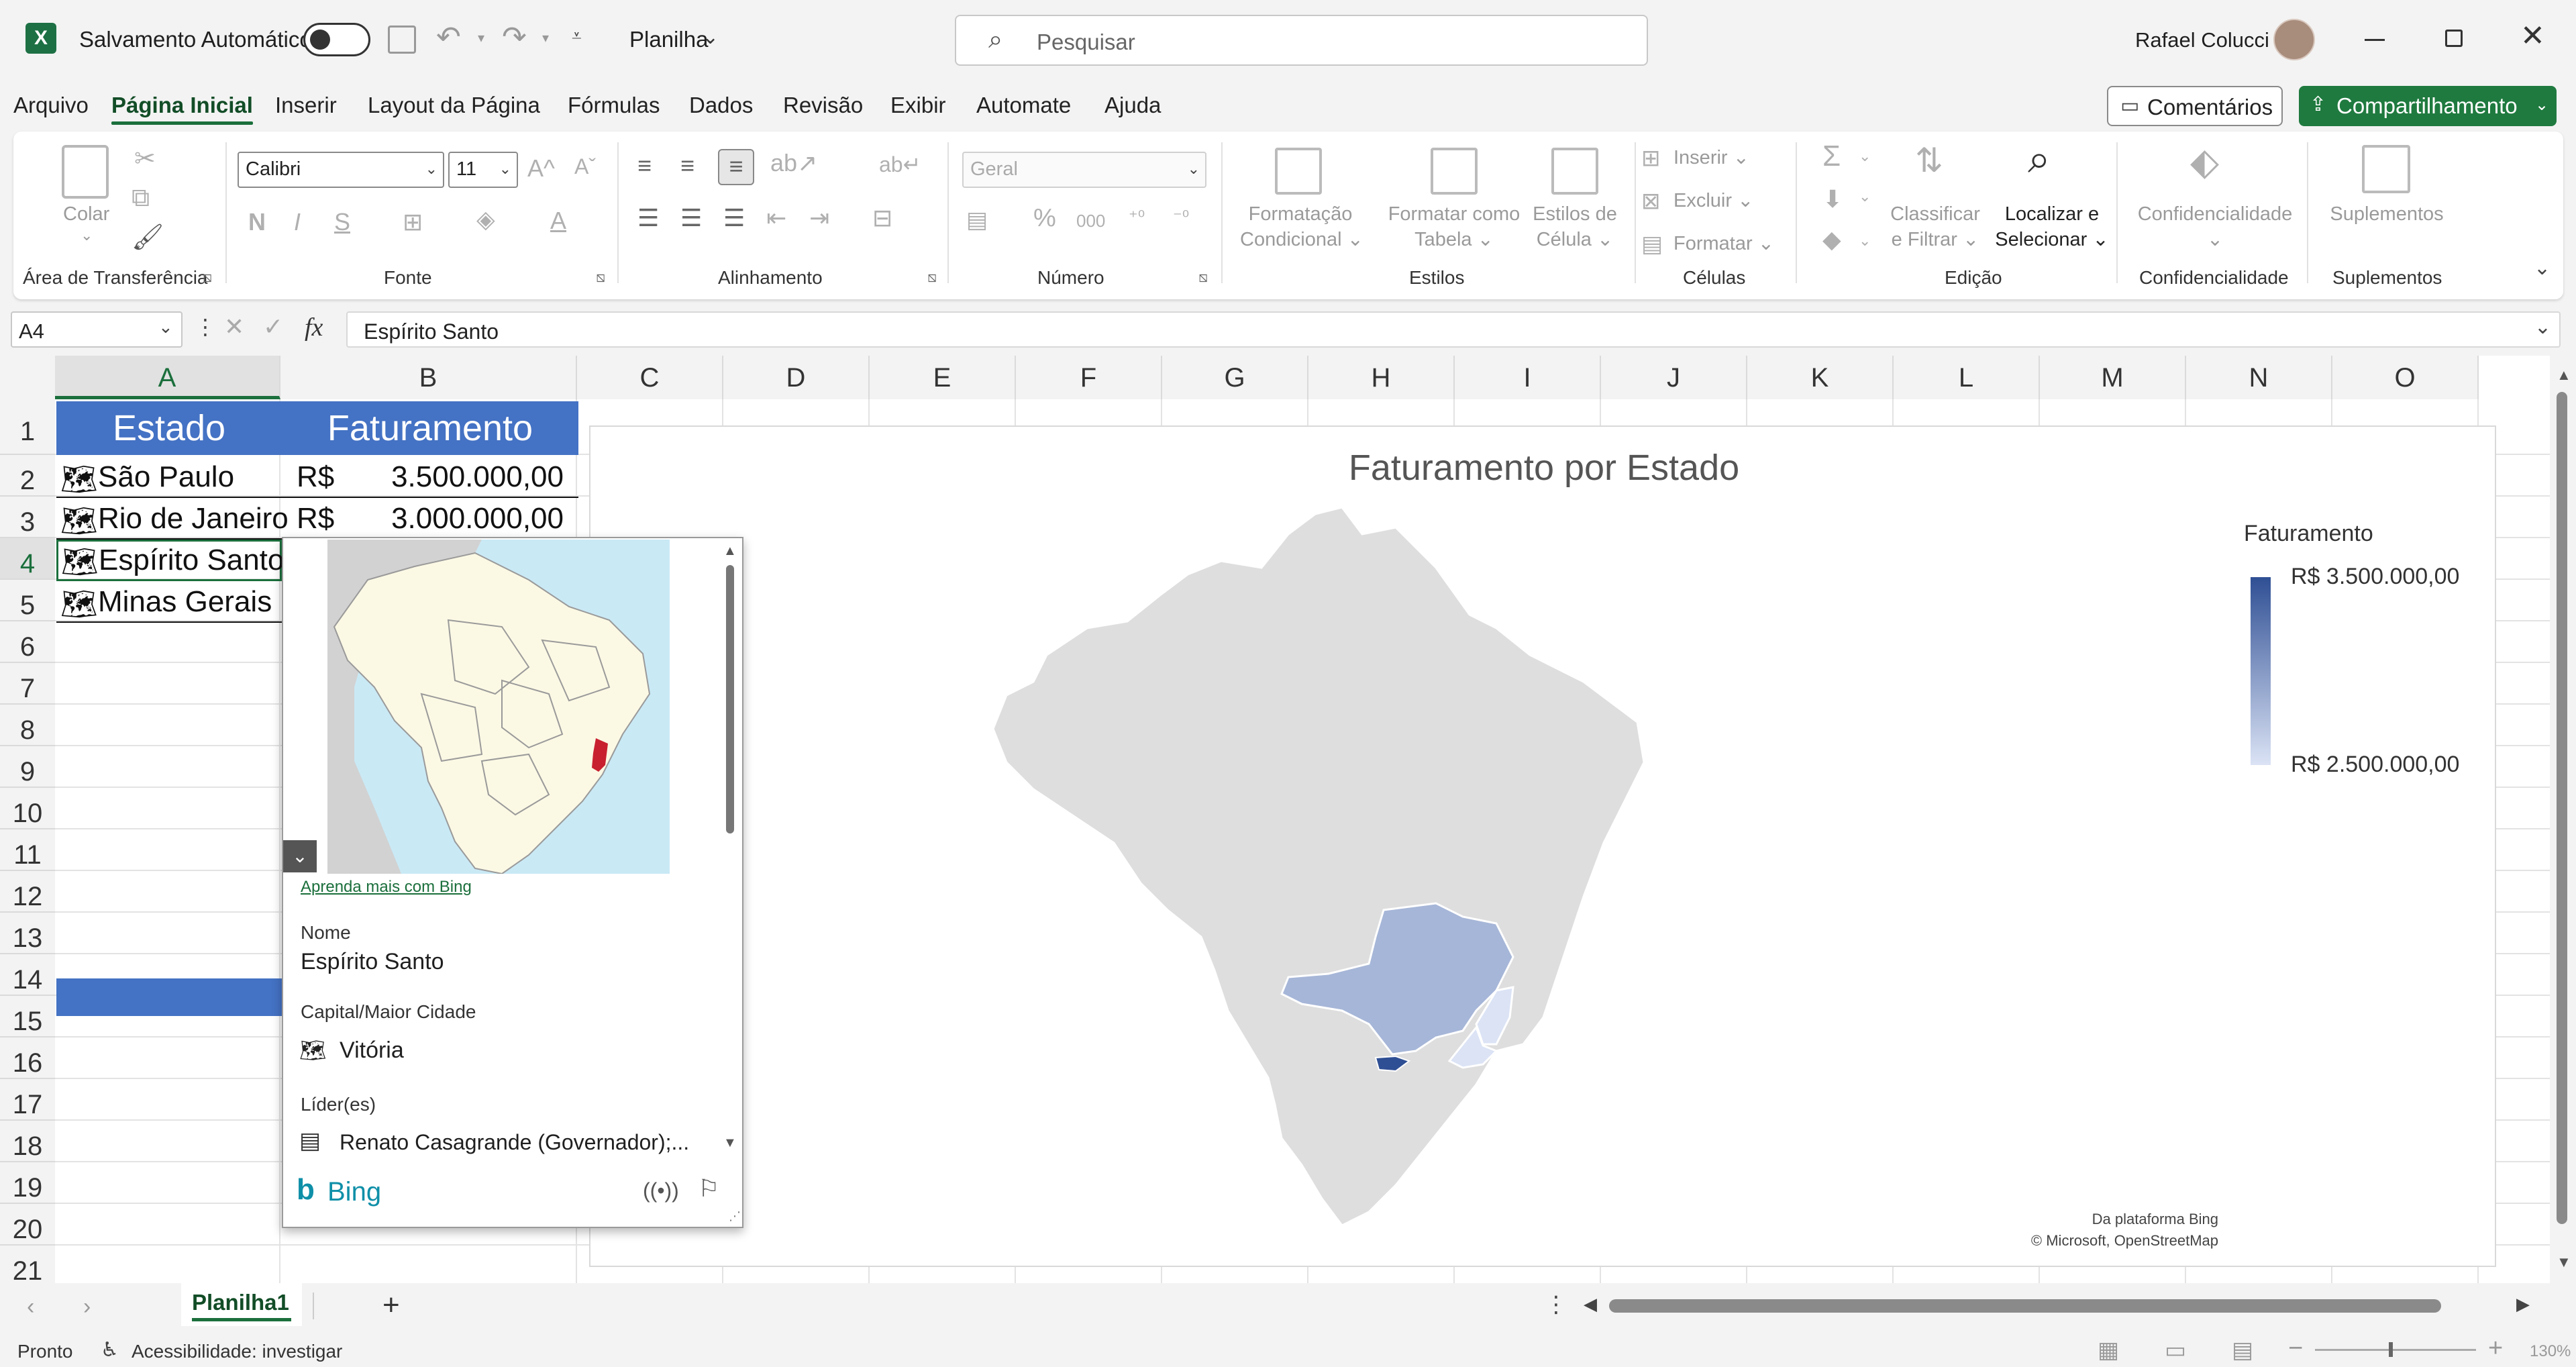 The width and height of the screenshot is (2576, 1367). Describe the element at coordinates (27, 377) in the screenshot. I see `select-all-corner` at that location.